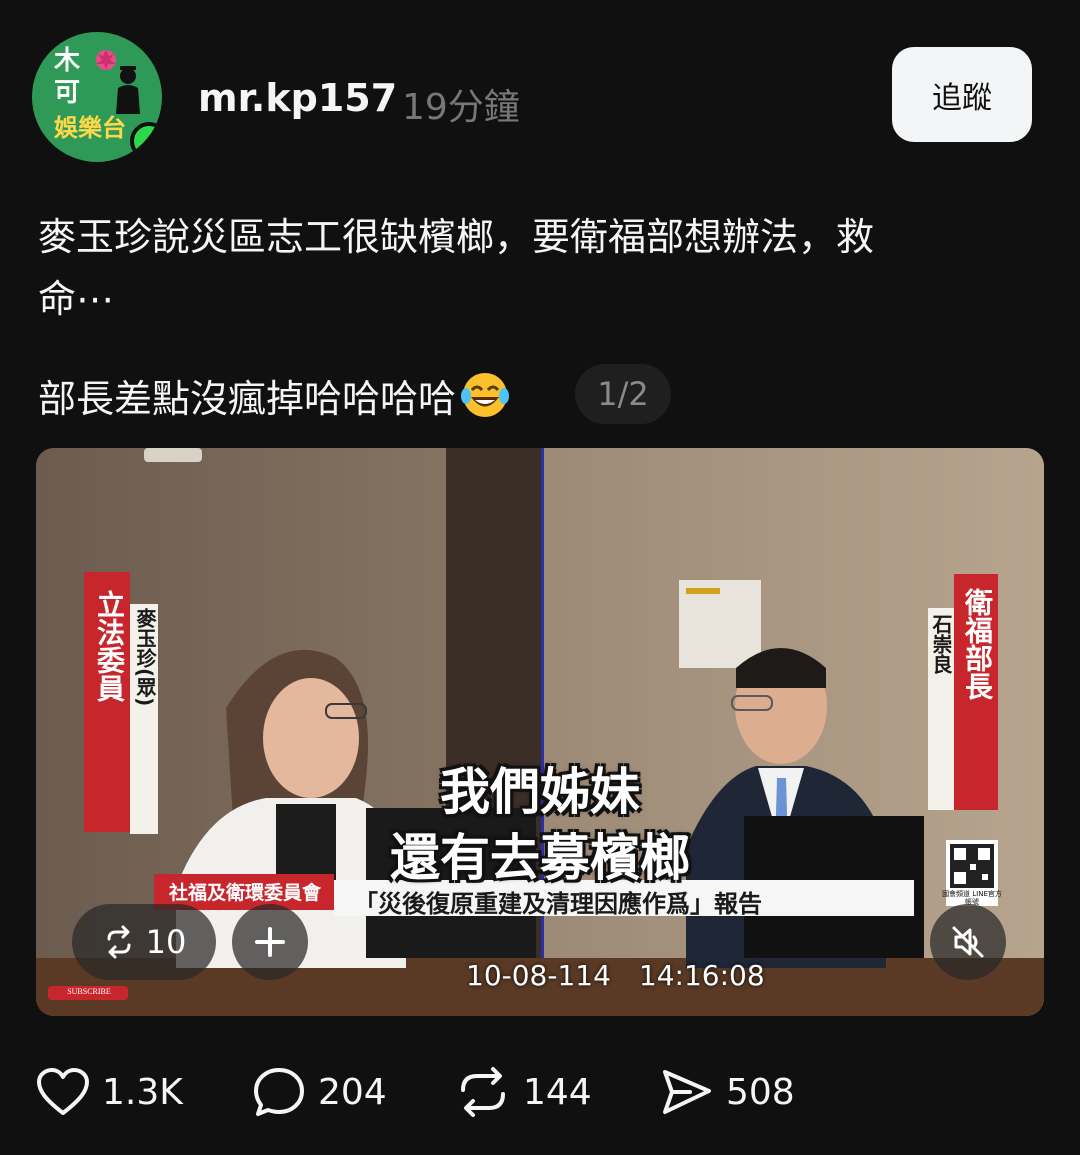 This screenshot has height=1155, width=1080. I want to click on add-button, so click(270, 942).